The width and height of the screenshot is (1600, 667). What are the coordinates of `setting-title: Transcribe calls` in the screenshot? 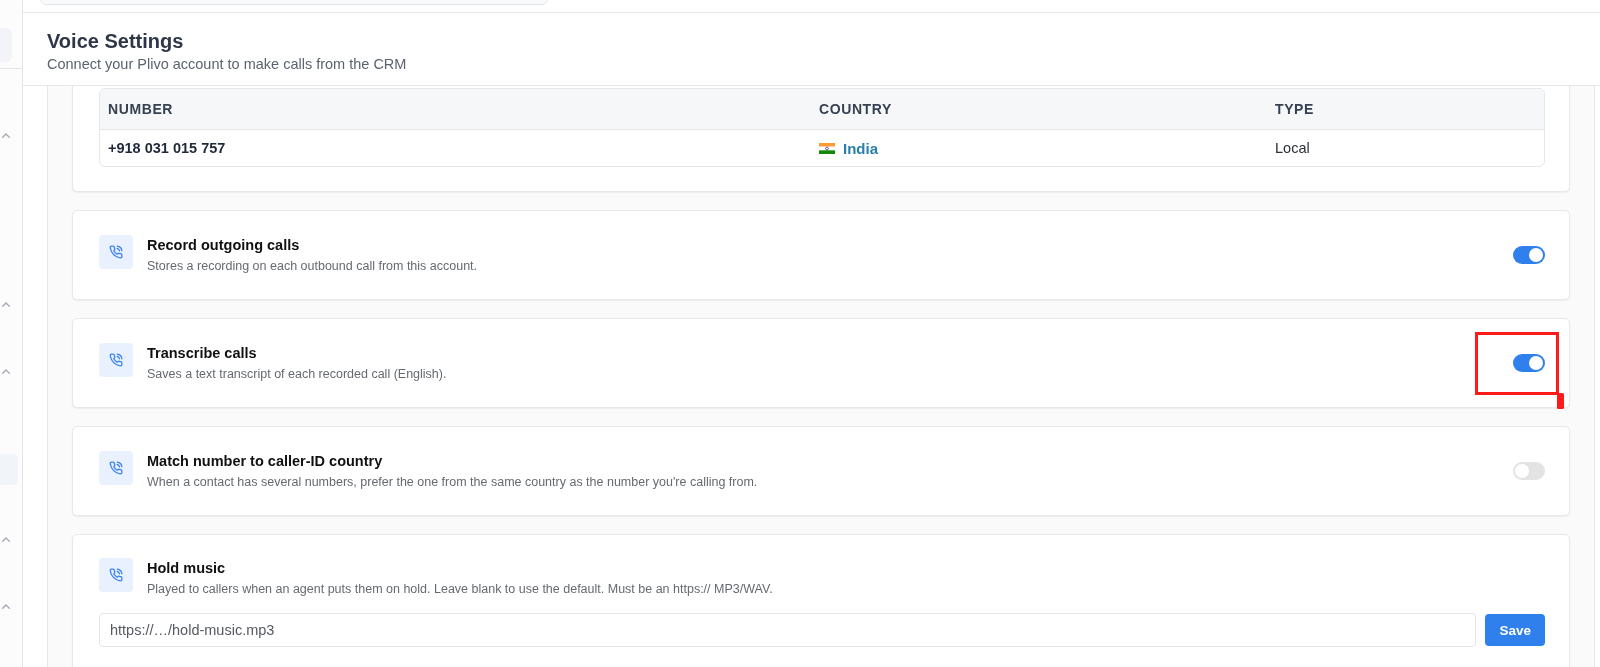 It's located at (202, 353).